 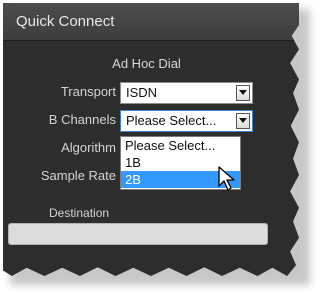 I want to click on destination-input, so click(x=138, y=234).